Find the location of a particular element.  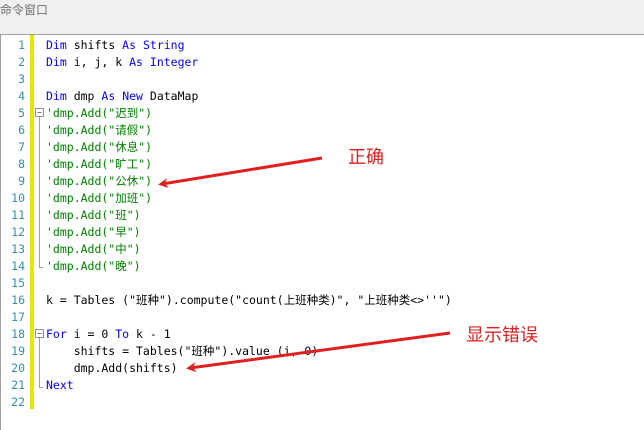

line-number: 22 is located at coordinates (18, 402).